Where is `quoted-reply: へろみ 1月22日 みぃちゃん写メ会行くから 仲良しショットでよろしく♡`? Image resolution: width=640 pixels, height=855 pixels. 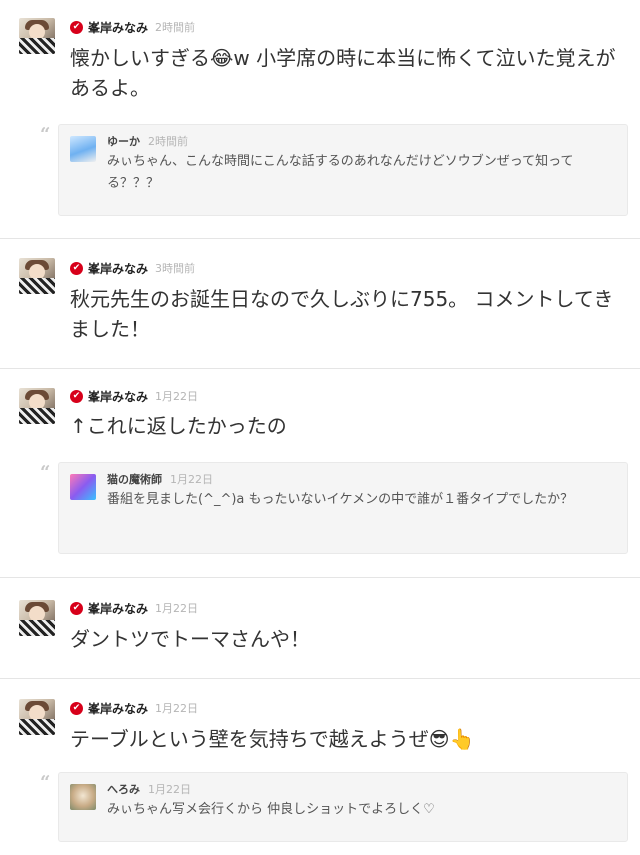
quoted-reply: へろみ 1月22日 みぃちゃん写メ会行くから 仲良しショットでよろしく♡ is located at coordinates (343, 807).